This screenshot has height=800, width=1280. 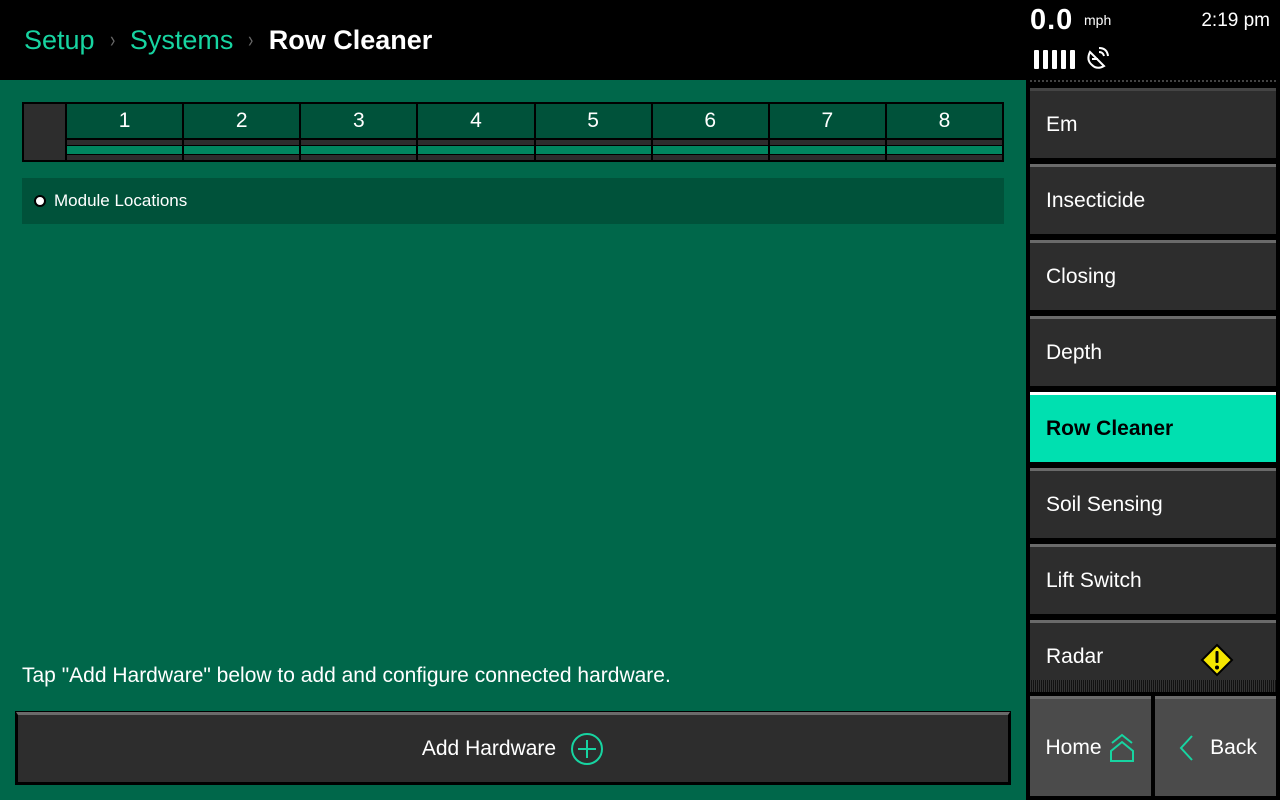 I want to click on legend-label: Module Locations, so click(x=121, y=200).